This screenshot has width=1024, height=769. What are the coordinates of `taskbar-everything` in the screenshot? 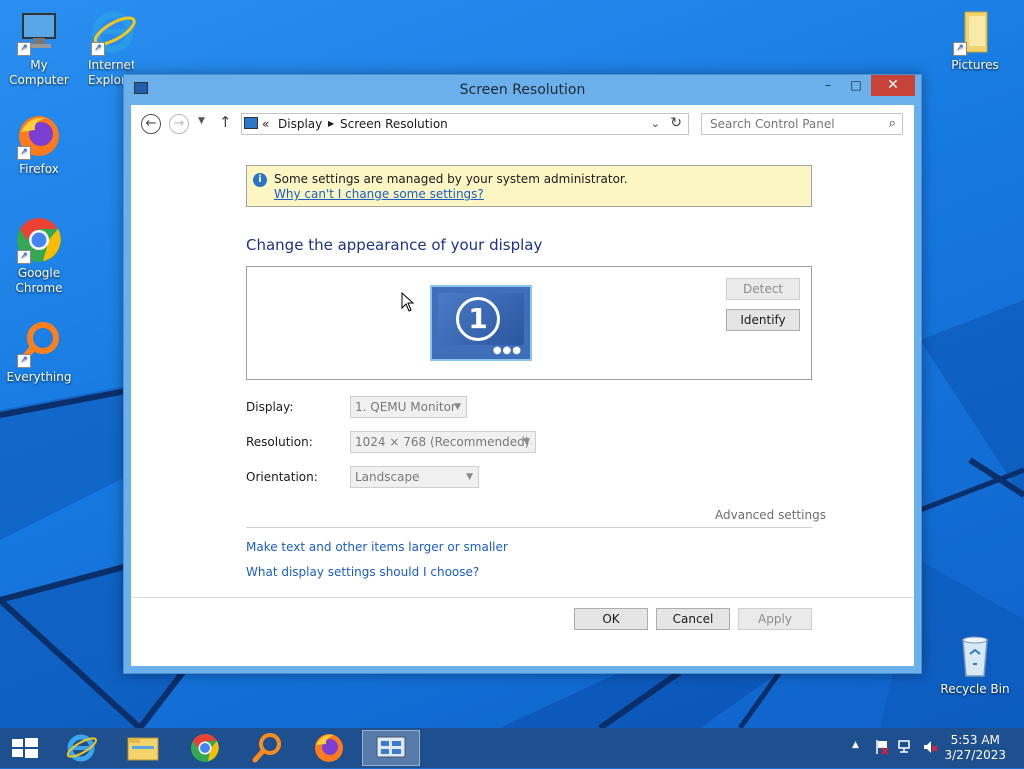 It's located at (267, 748).